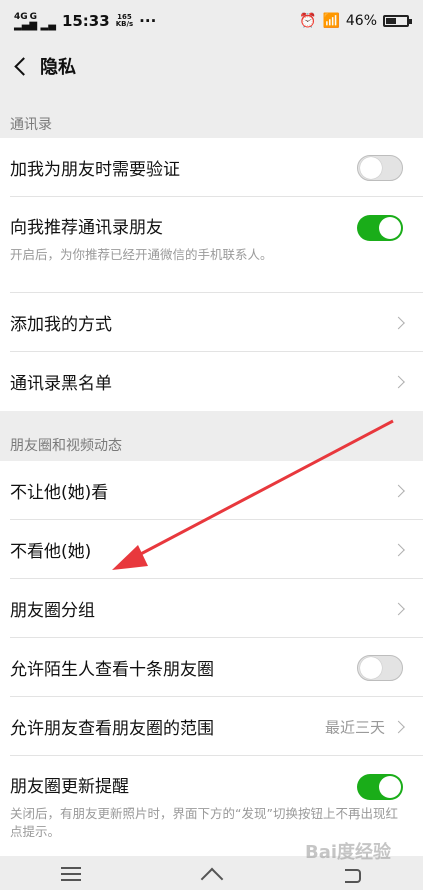 The width and height of the screenshot is (423, 890). I want to click on home-icon, so click(212, 873).